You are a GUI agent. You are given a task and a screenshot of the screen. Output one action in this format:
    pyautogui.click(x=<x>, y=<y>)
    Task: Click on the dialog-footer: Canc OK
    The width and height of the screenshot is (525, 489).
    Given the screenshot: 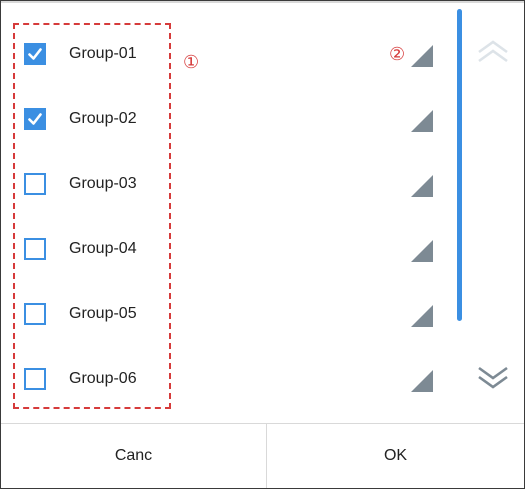 What is the action you would take?
    pyautogui.click(x=262, y=455)
    